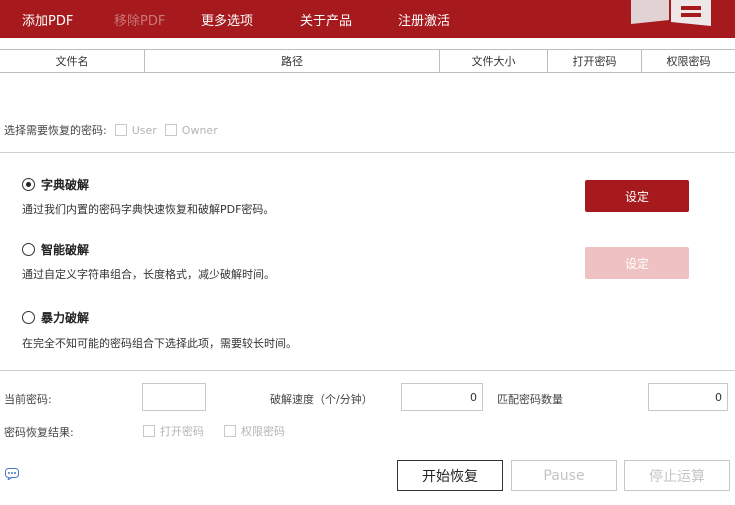 The height and width of the screenshot is (505, 735). What do you see at coordinates (120, 130) in the screenshot?
I see `user-checkbox` at bounding box center [120, 130].